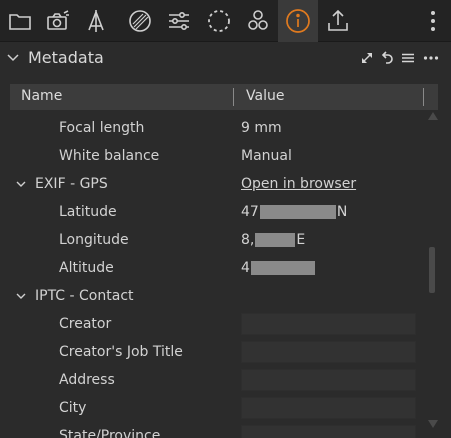 This screenshot has width=451, height=438. Describe the element at coordinates (212, 408) in the screenshot. I see `table-row: City` at that location.